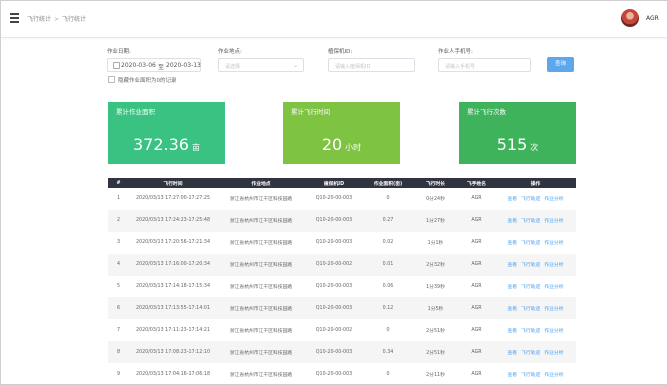 This screenshot has height=385, width=668. I want to click on stat-unit: 亩, so click(195, 147).